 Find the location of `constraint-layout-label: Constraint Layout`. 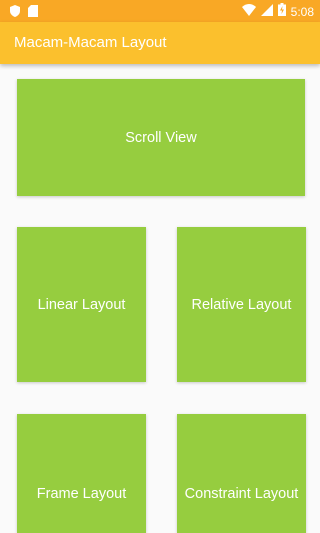

constraint-layout-label: Constraint Layout is located at coordinates (241, 493).